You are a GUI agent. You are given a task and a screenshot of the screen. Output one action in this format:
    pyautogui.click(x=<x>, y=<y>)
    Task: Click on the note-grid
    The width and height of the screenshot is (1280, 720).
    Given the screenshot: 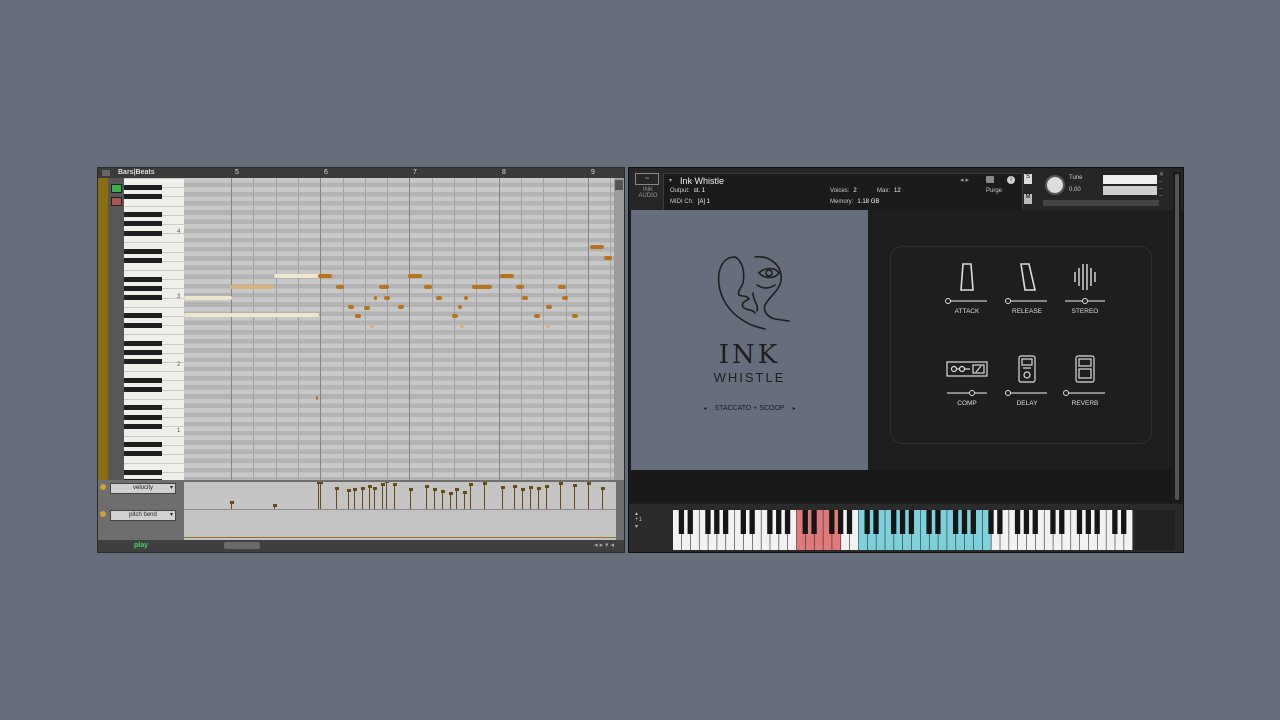 What is the action you would take?
    pyautogui.click(x=399, y=329)
    